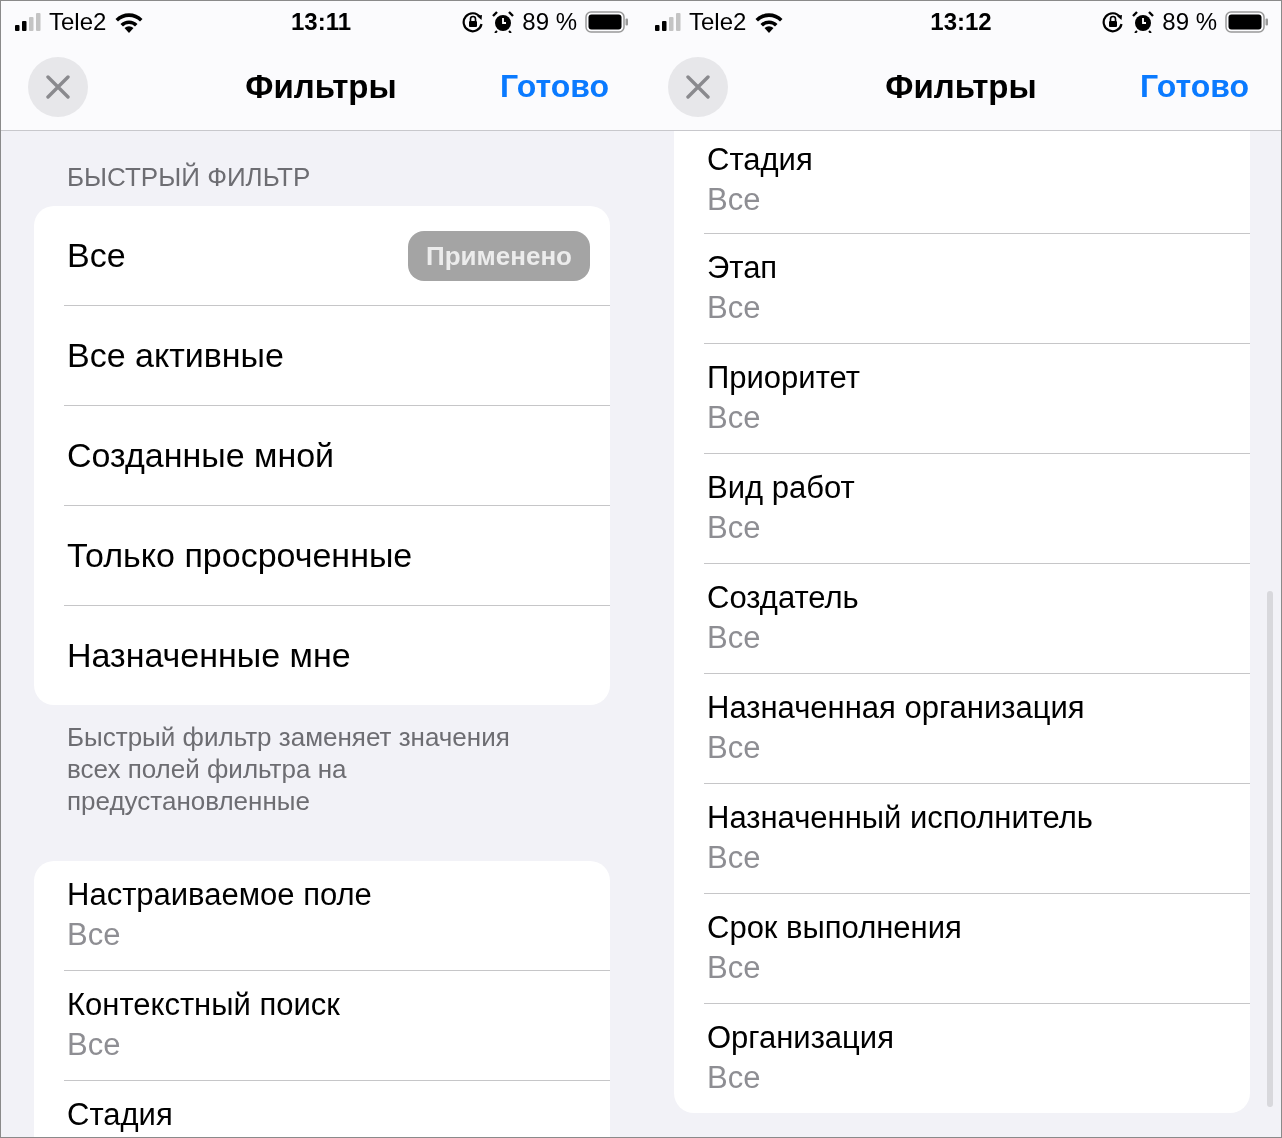  Describe the element at coordinates (322, 655) in the screenshot. I see `quick-filter-item: Назначенные мне` at that location.